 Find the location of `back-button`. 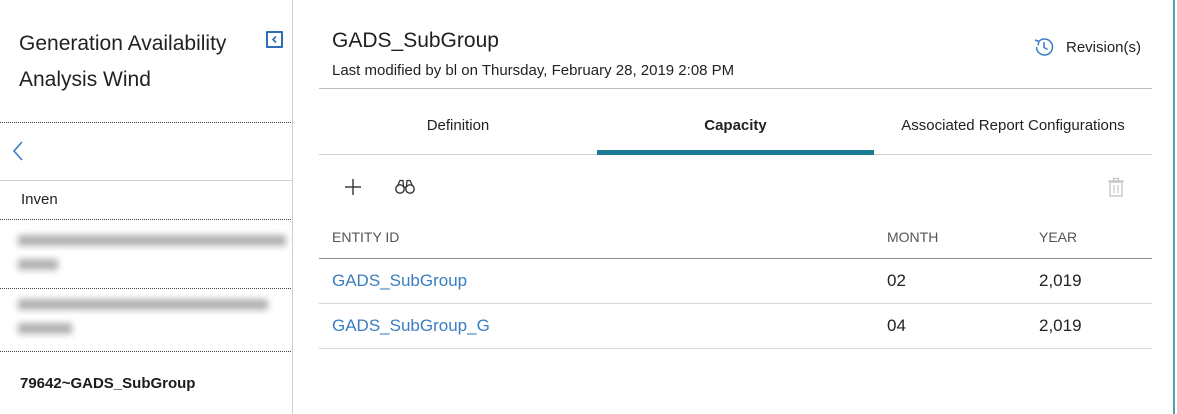

back-button is located at coordinates (18, 151).